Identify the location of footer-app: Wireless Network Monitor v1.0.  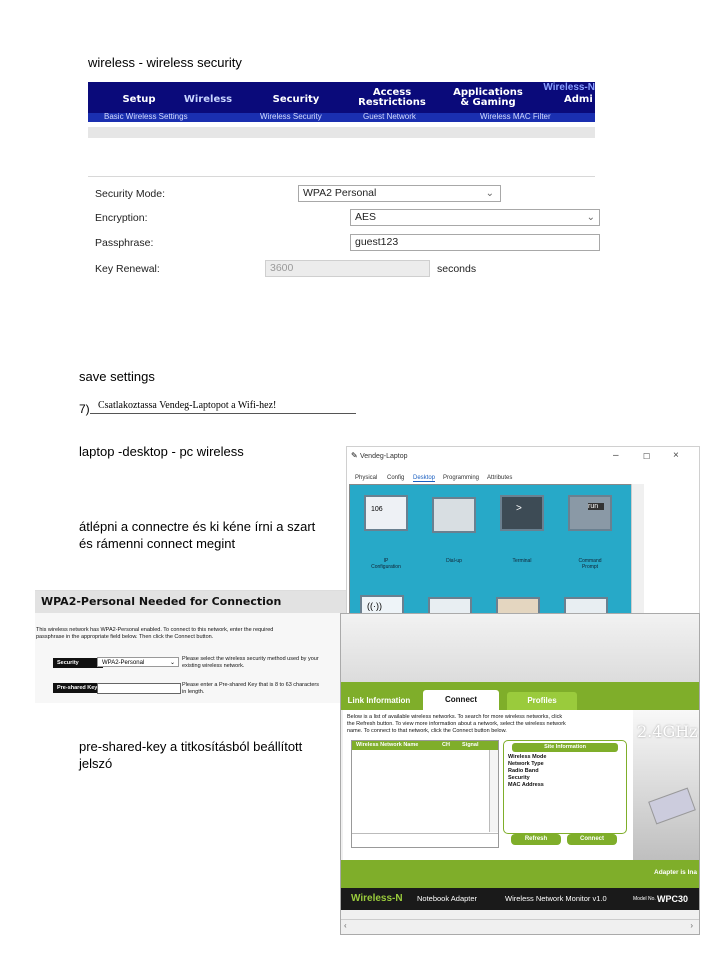
(556, 898).